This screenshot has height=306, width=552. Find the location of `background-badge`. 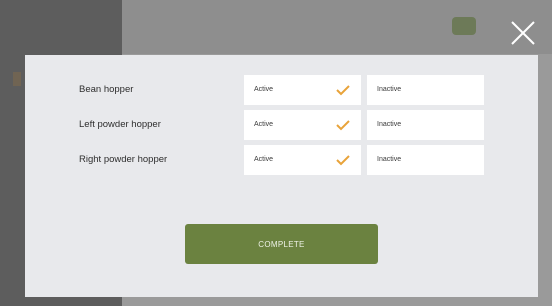

background-badge is located at coordinates (464, 26).